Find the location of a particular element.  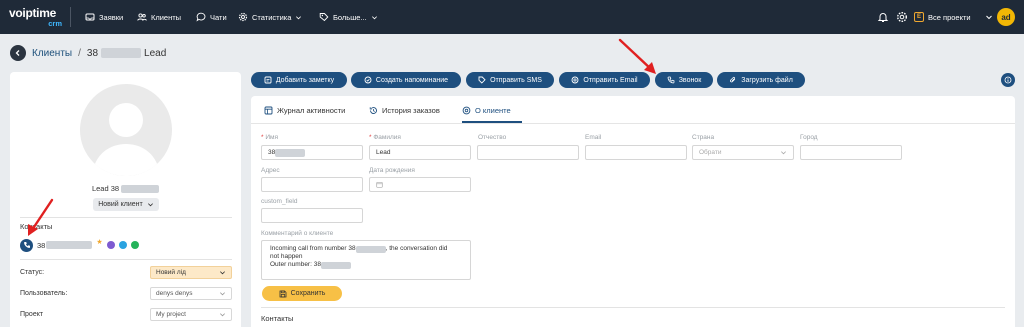

address-input is located at coordinates (312, 184).